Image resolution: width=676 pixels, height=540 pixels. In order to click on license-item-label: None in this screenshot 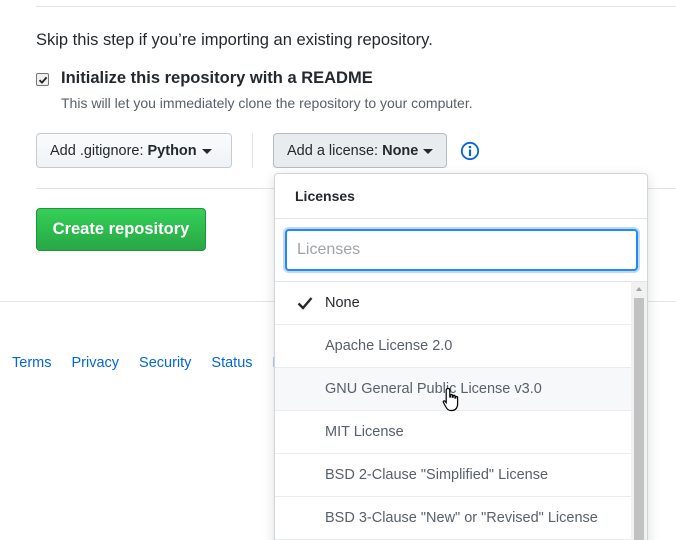, I will do `click(342, 303)`.